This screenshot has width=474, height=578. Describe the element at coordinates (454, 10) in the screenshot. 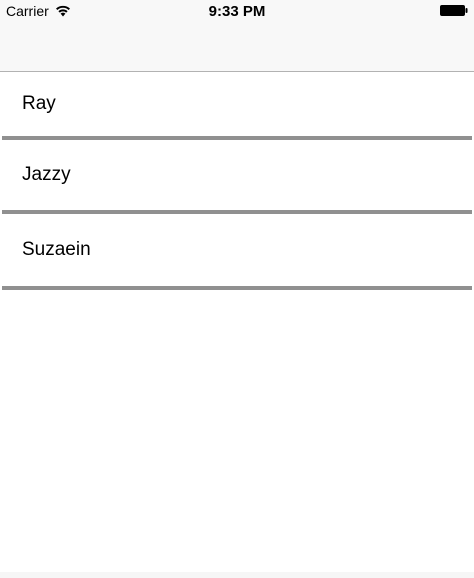

I see `battery-icon` at that location.